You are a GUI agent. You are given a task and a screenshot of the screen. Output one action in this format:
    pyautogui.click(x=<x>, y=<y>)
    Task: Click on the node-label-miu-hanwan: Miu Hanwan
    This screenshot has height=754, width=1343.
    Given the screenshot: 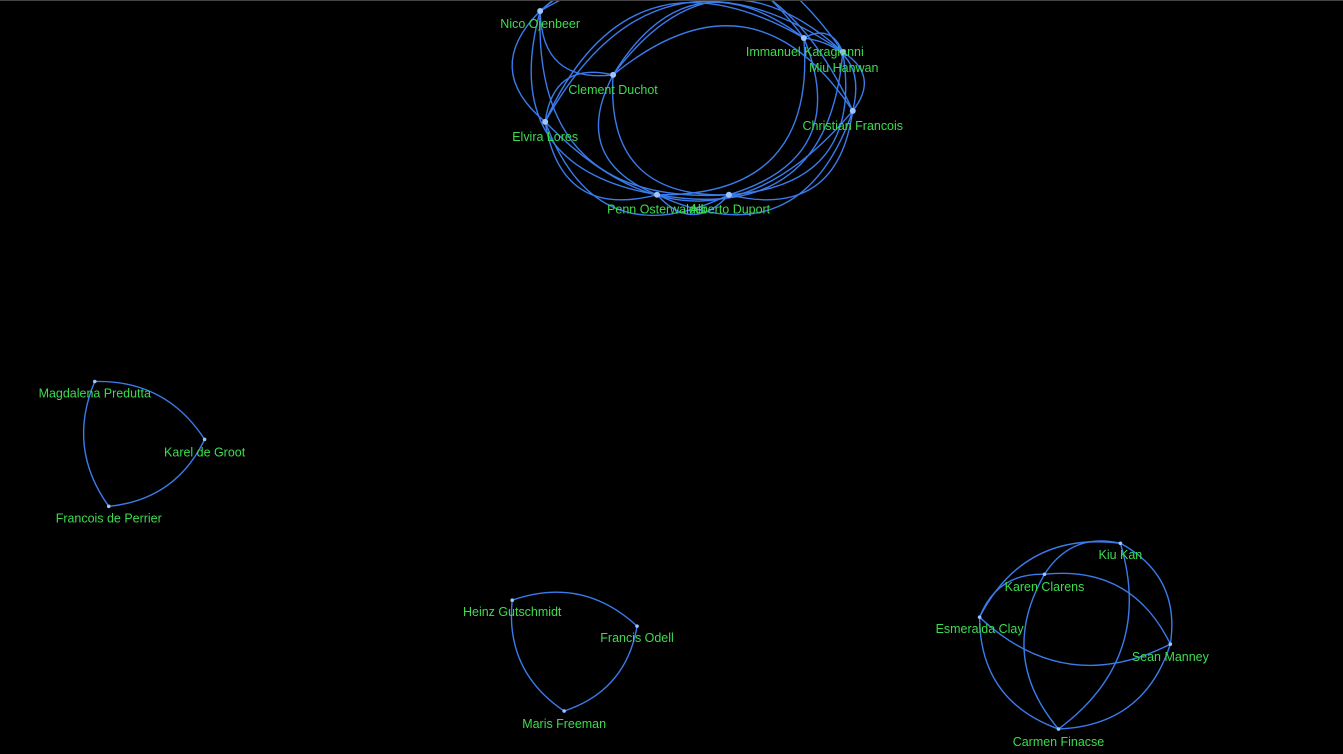 What is the action you would take?
    pyautogui.click(x=843, y=68)
    